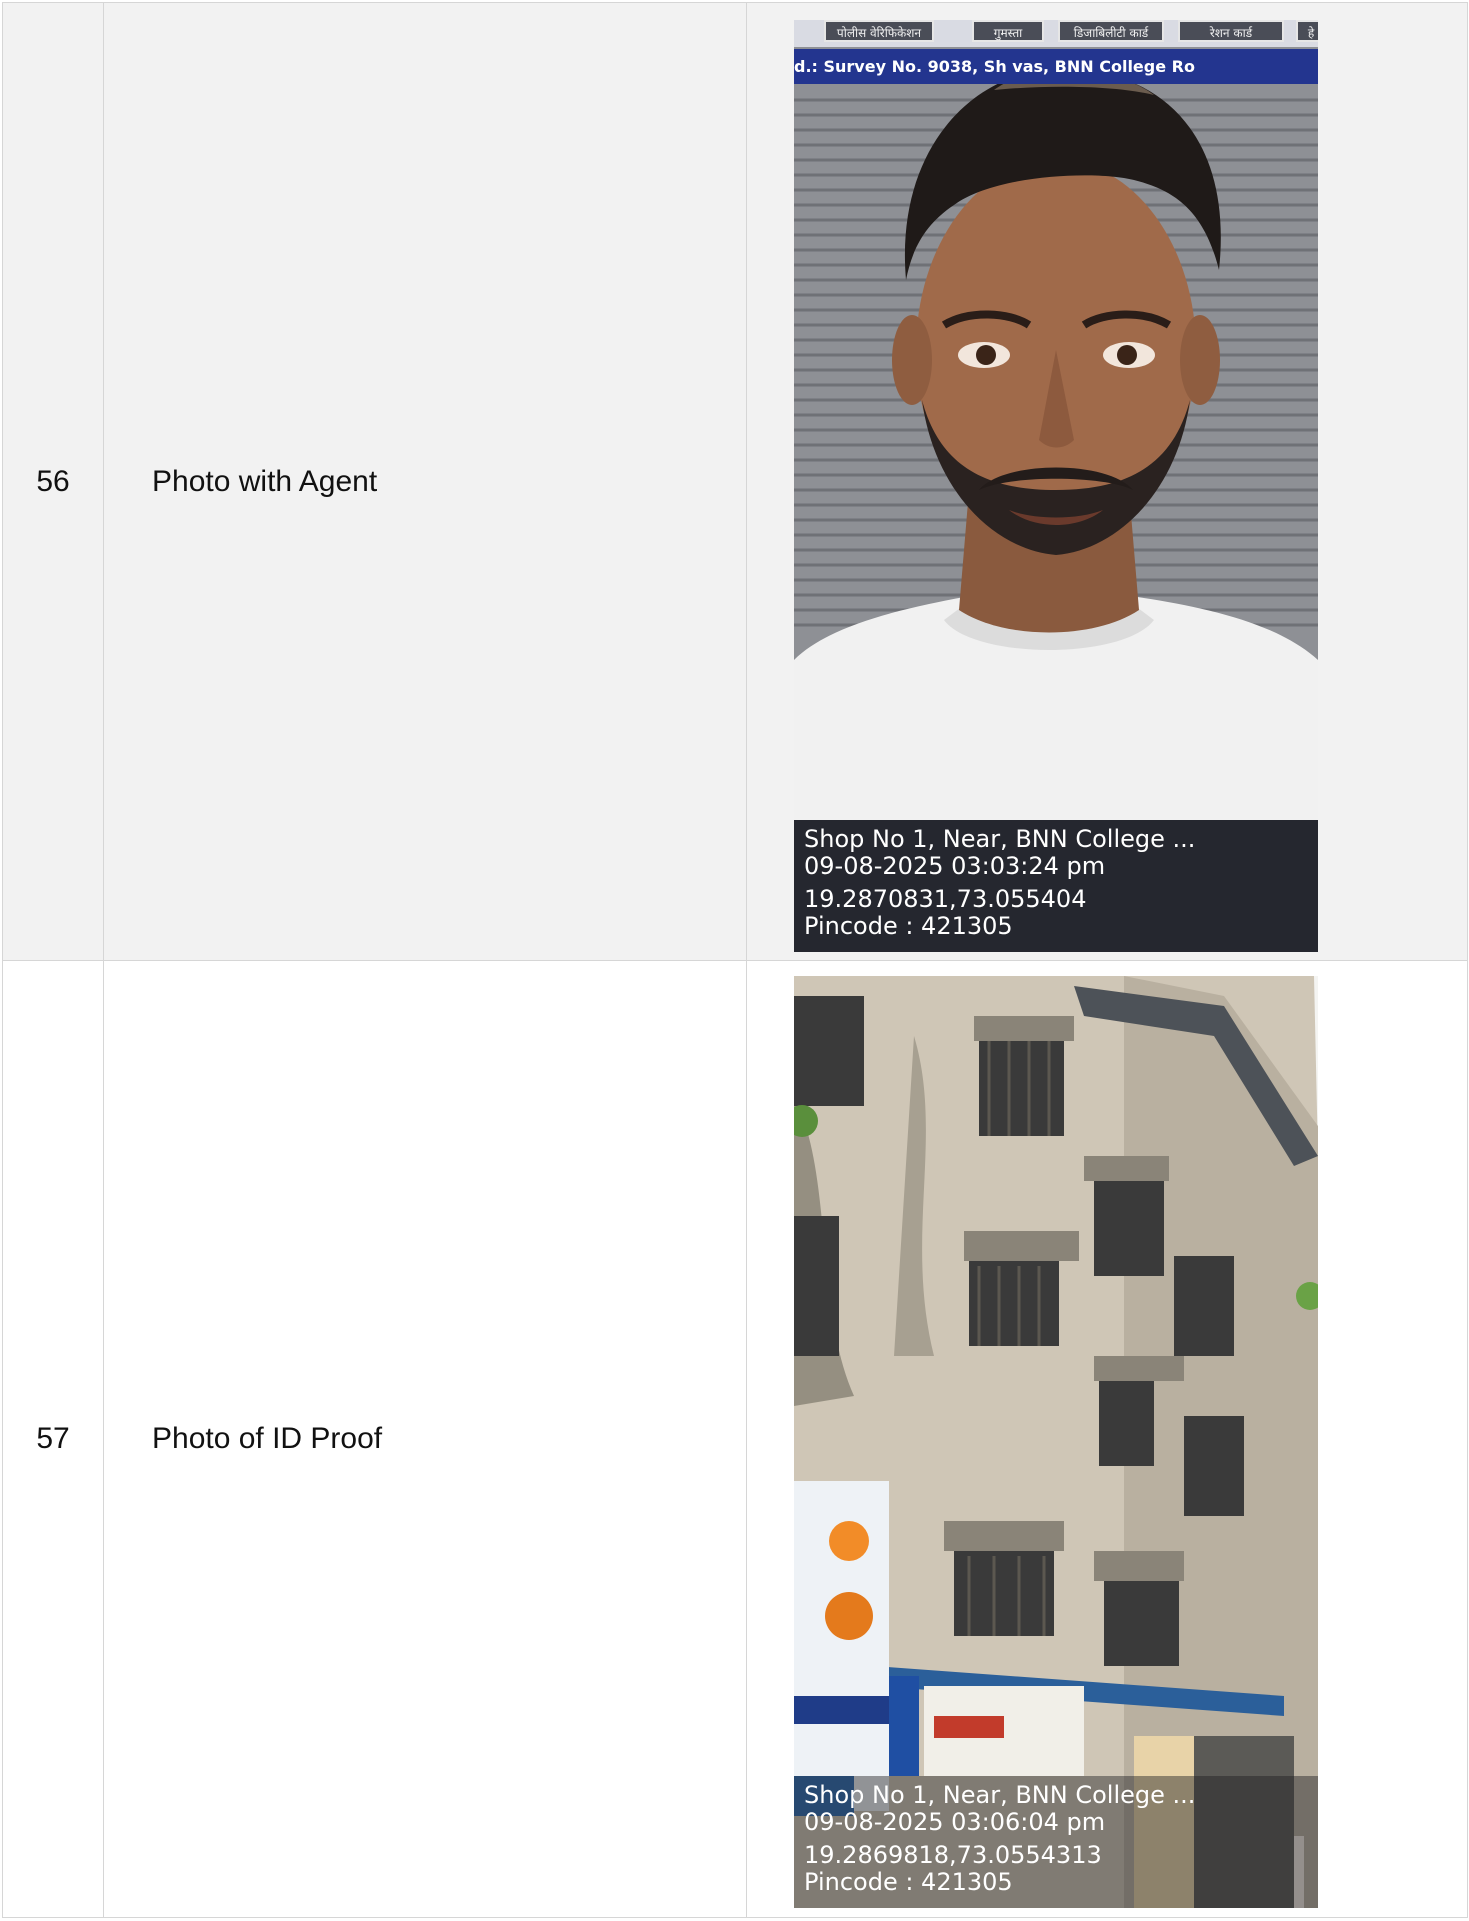  What do you see at coordinates (879, 31) in the screenshot?
I see `signboard-tab: पोलीस वेरिफिकेशन` at bounding box center [879, 31].